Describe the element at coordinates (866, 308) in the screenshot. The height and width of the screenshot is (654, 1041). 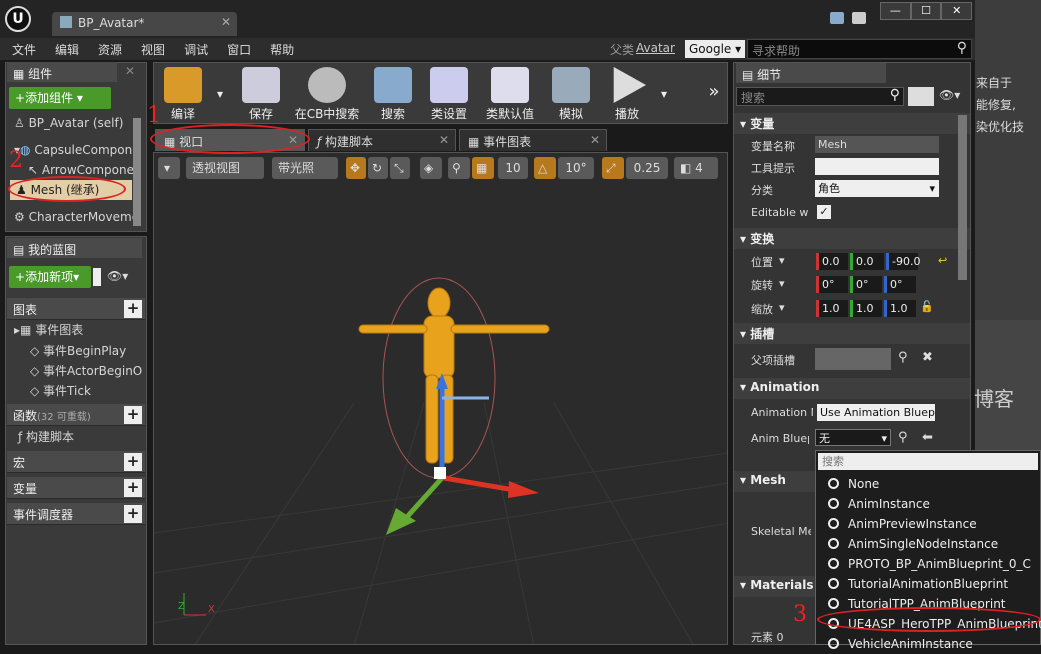
I see `scale-y: 1.0` at that location.